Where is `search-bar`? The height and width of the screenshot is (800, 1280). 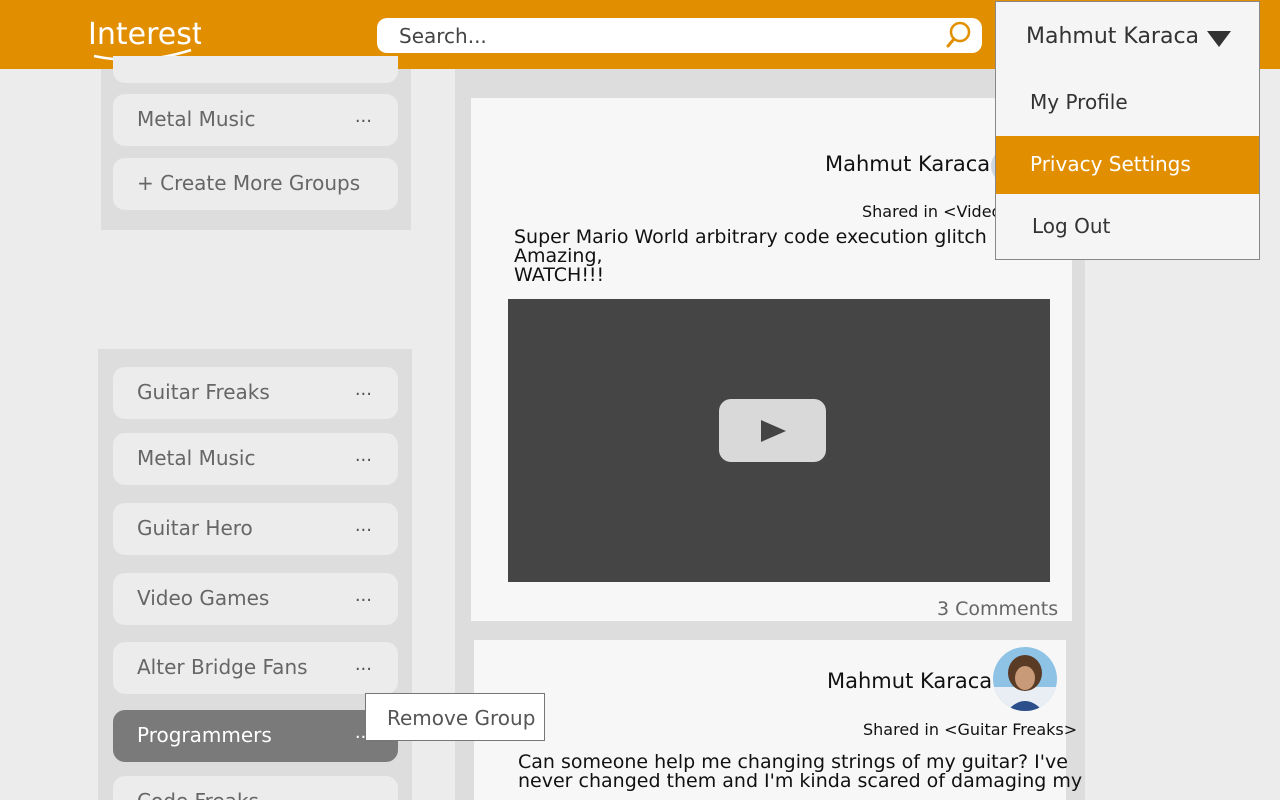 search-bar is located at coordinates (679, 35).